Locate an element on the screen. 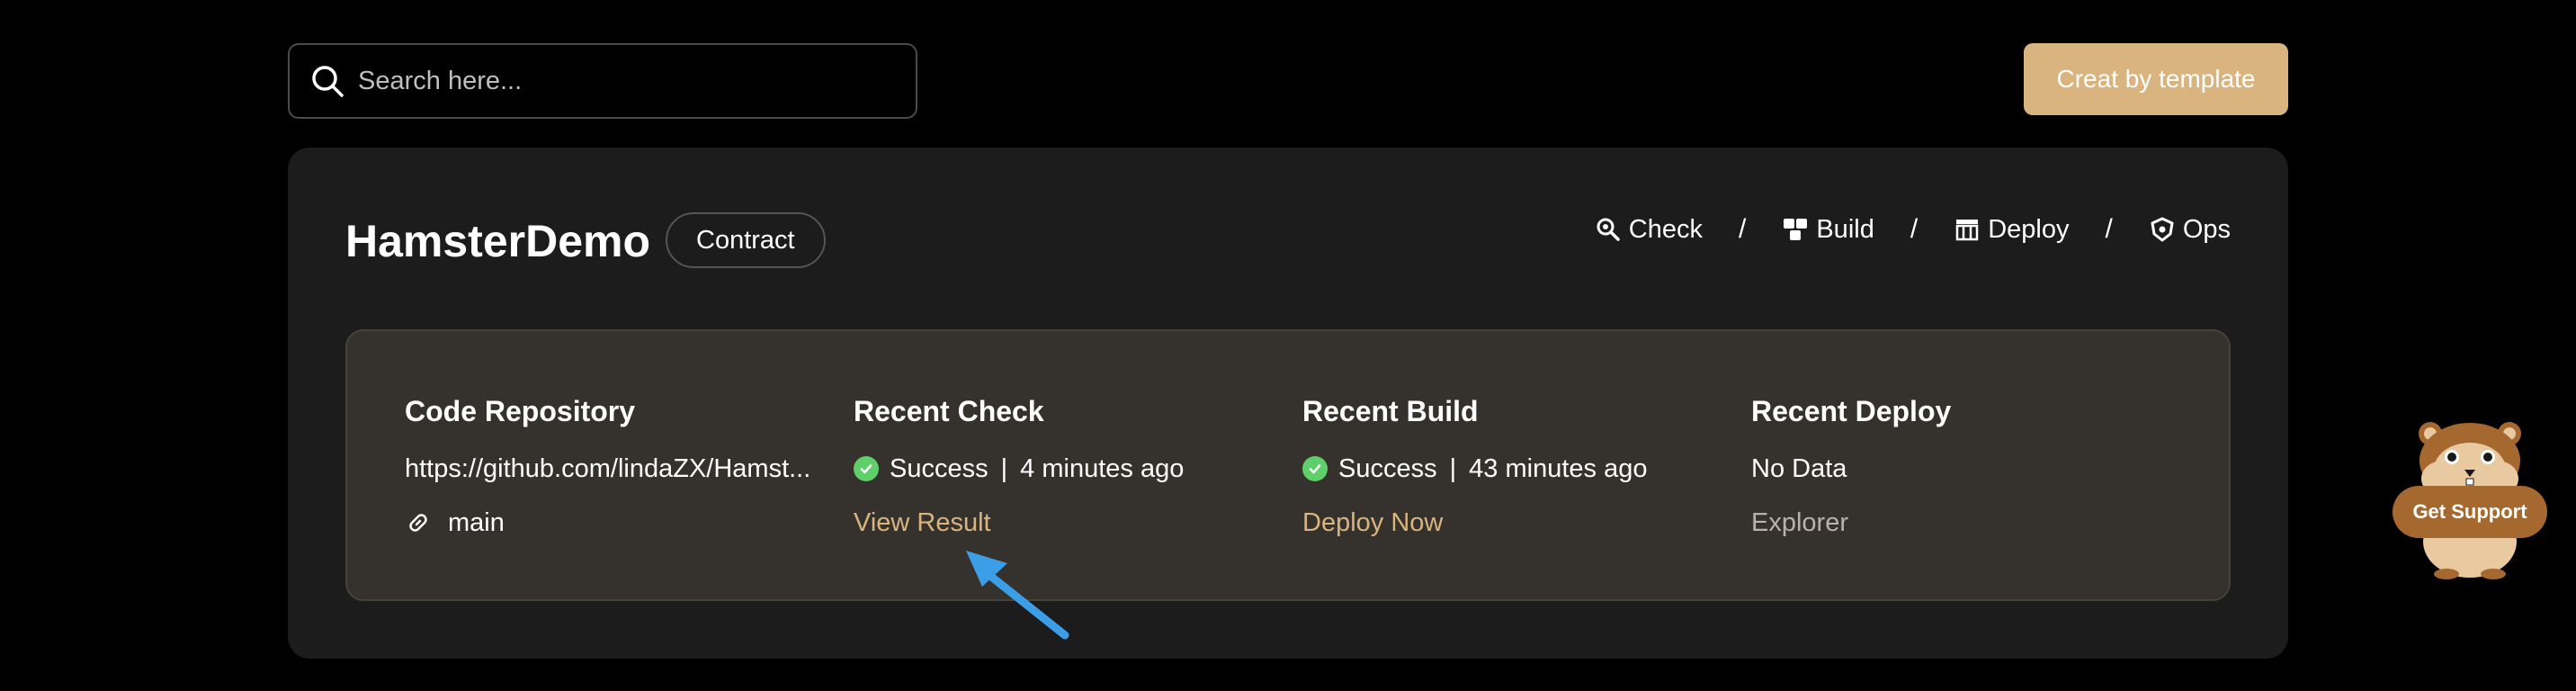 Image resolution: width=2576 pixels, height=691 pixels. pipeline-build-label: Build is located at coordinates (1845, 229).